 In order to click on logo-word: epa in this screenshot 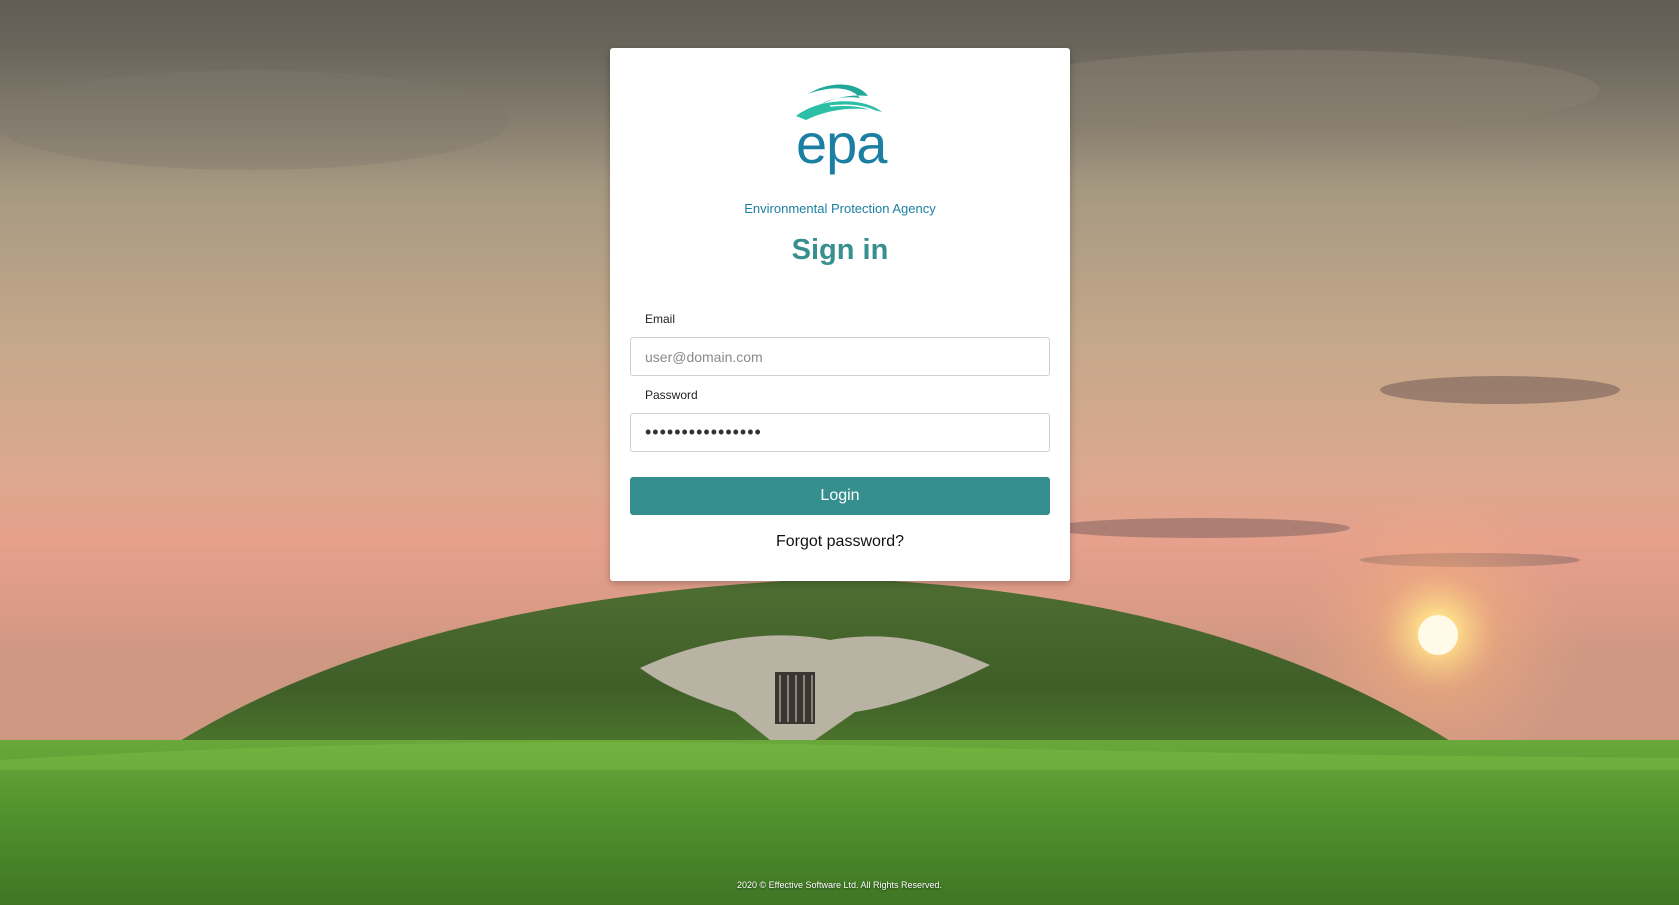, I will do `click(841, 143)`.